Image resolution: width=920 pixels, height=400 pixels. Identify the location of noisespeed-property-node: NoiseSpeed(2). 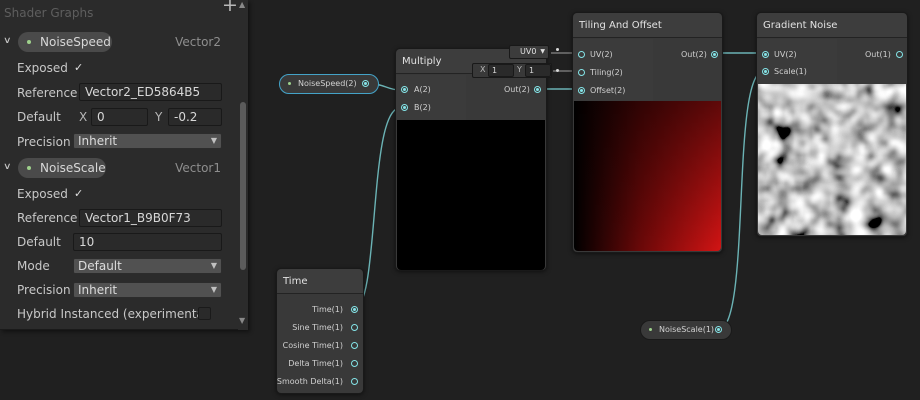
(329, 84).